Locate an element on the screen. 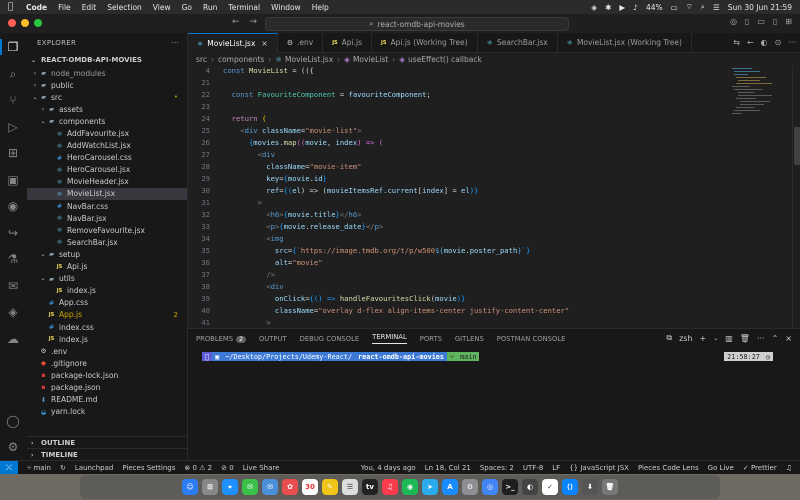 This screenshot has width=800, height=500. code-line: 37 /> is located at coordinates (458, 275).